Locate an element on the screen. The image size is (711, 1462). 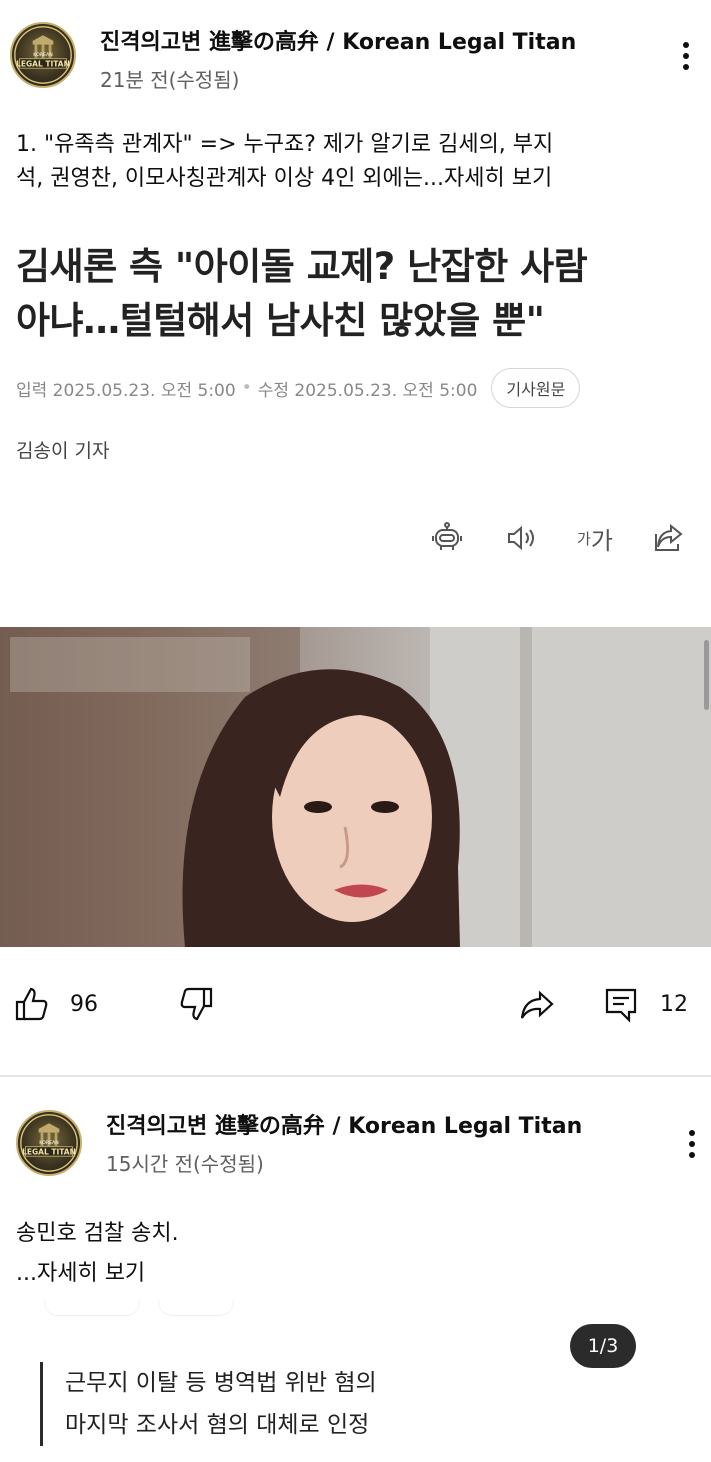
post-time: 21분 전(수정됨) is located at coordinates (170, 80).